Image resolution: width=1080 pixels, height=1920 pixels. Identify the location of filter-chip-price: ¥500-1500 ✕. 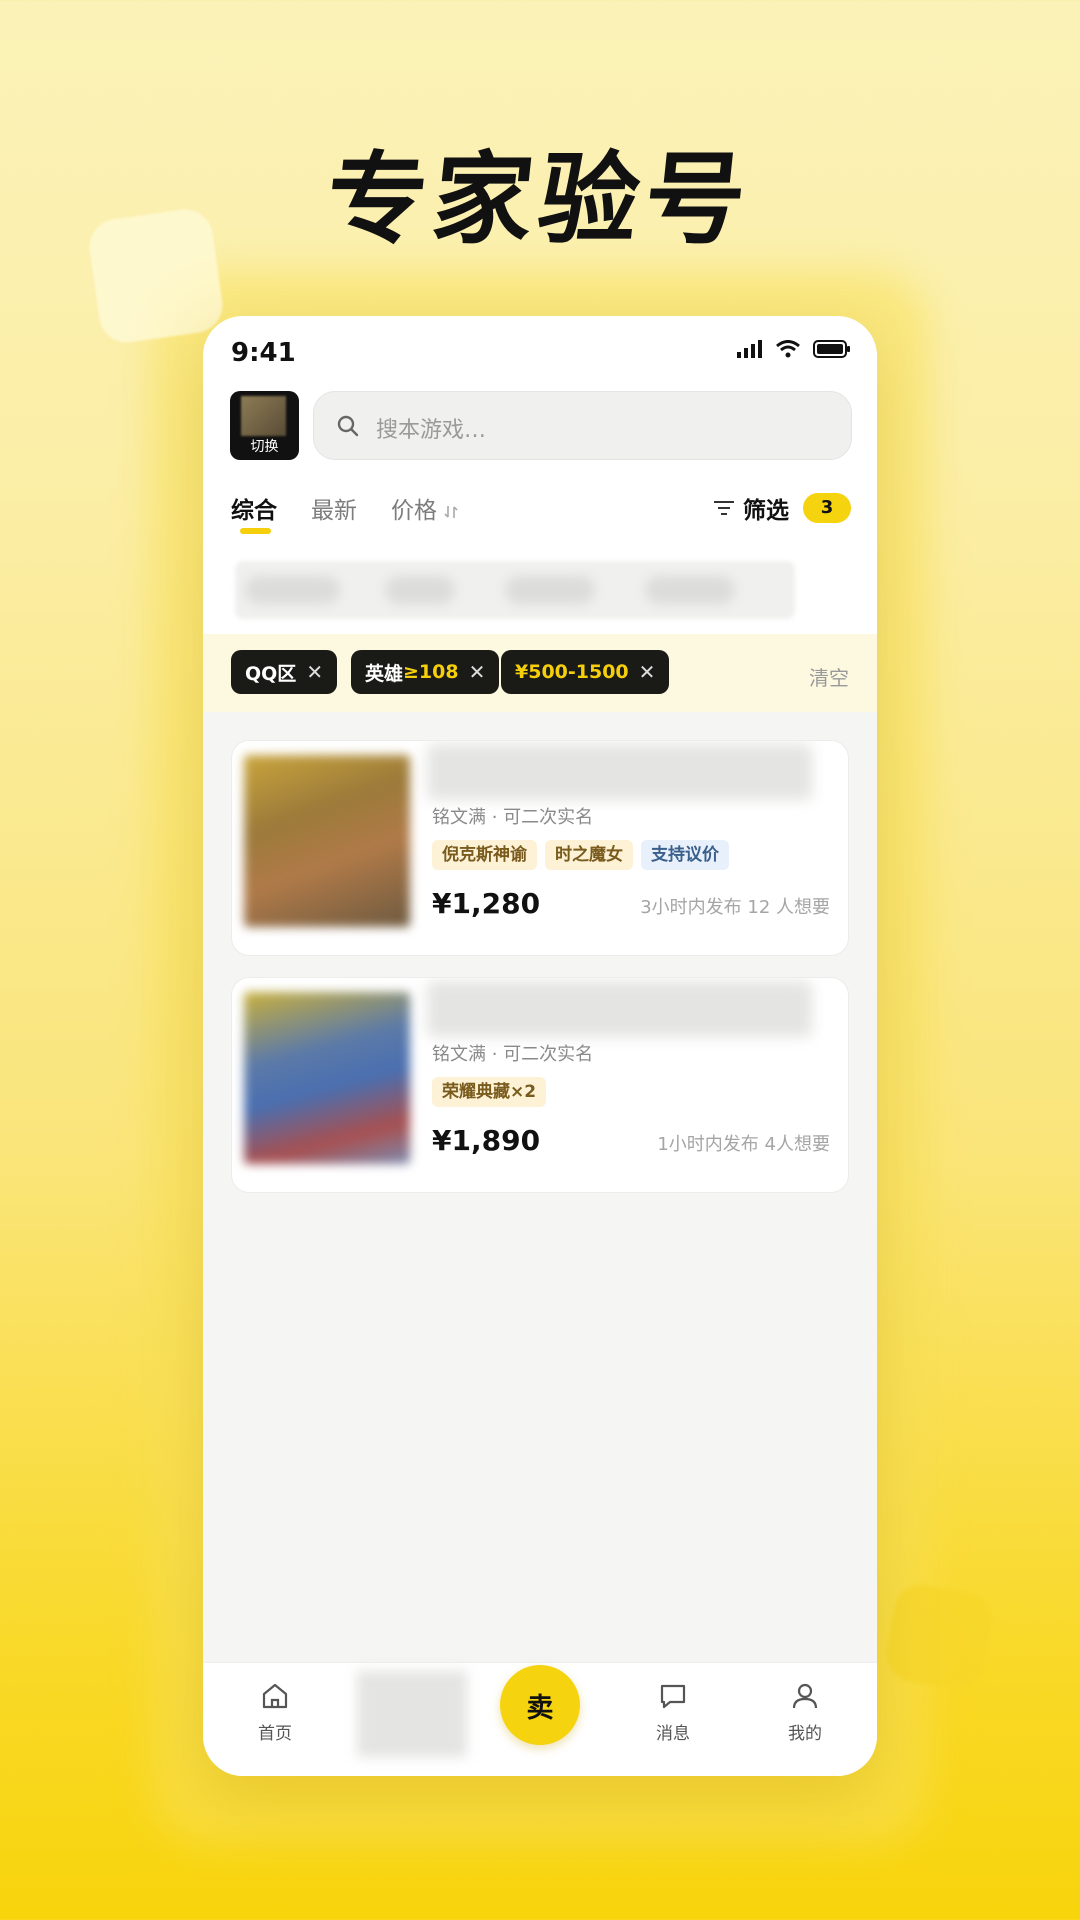
(585, 672).